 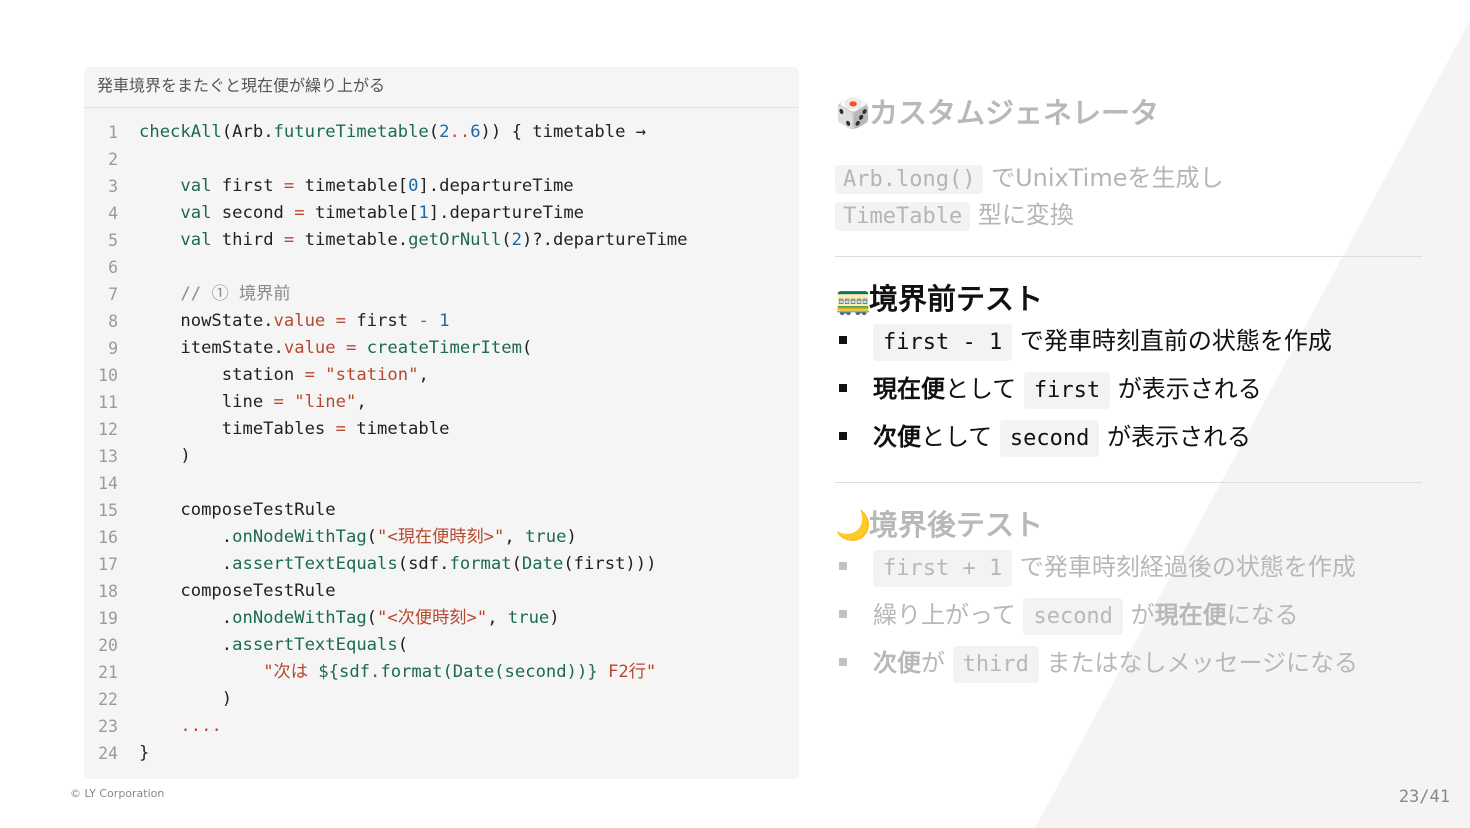 What do you see at coordinates (1049, 438) in the screenshot?
I see `inline-code: second` at bounding box center [1049, 438].